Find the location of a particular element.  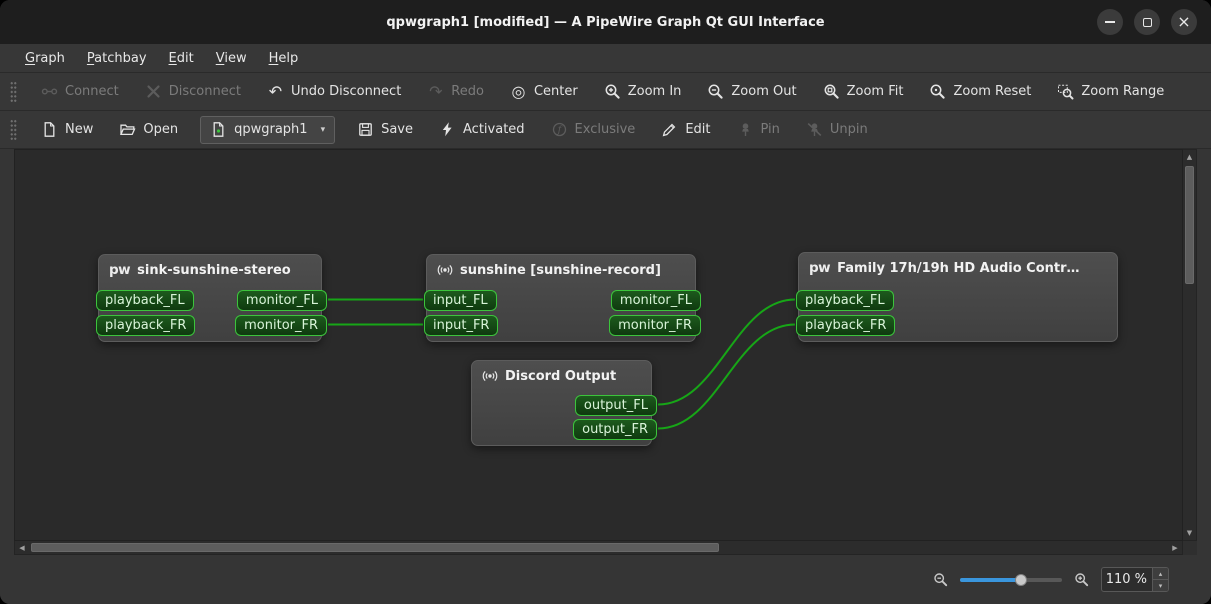

unpin-icon is located at coordinates (814, 129).